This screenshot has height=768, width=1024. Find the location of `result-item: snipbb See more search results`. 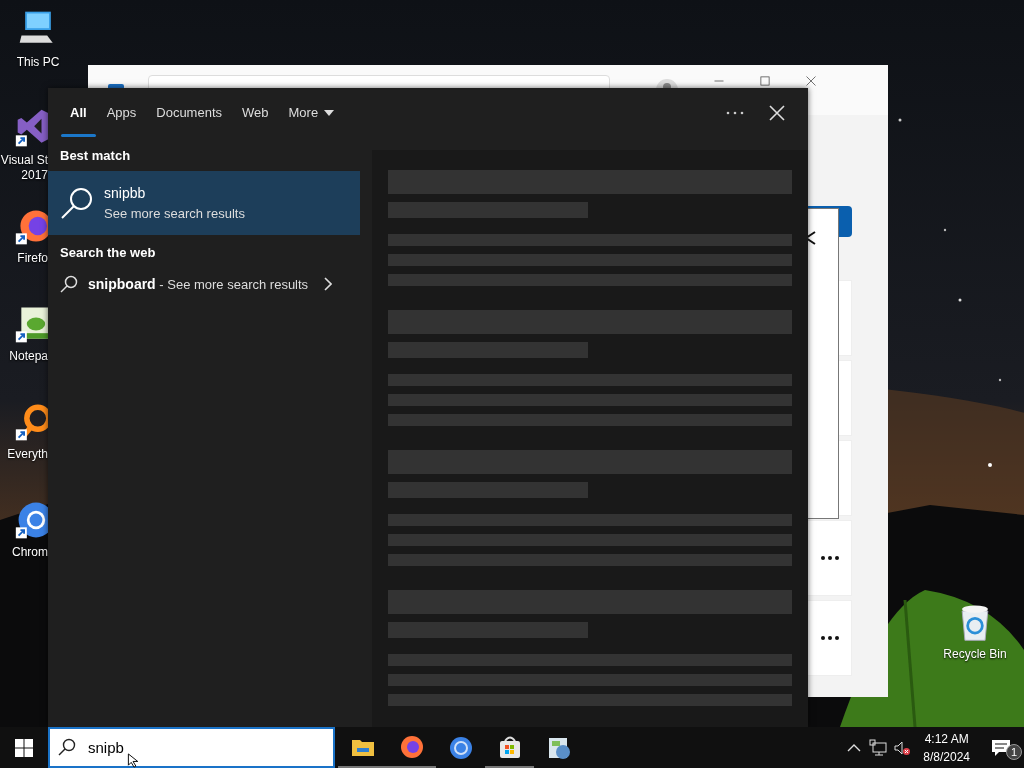

result-item: snipbb See more search results is located at coordinates (204, 203).